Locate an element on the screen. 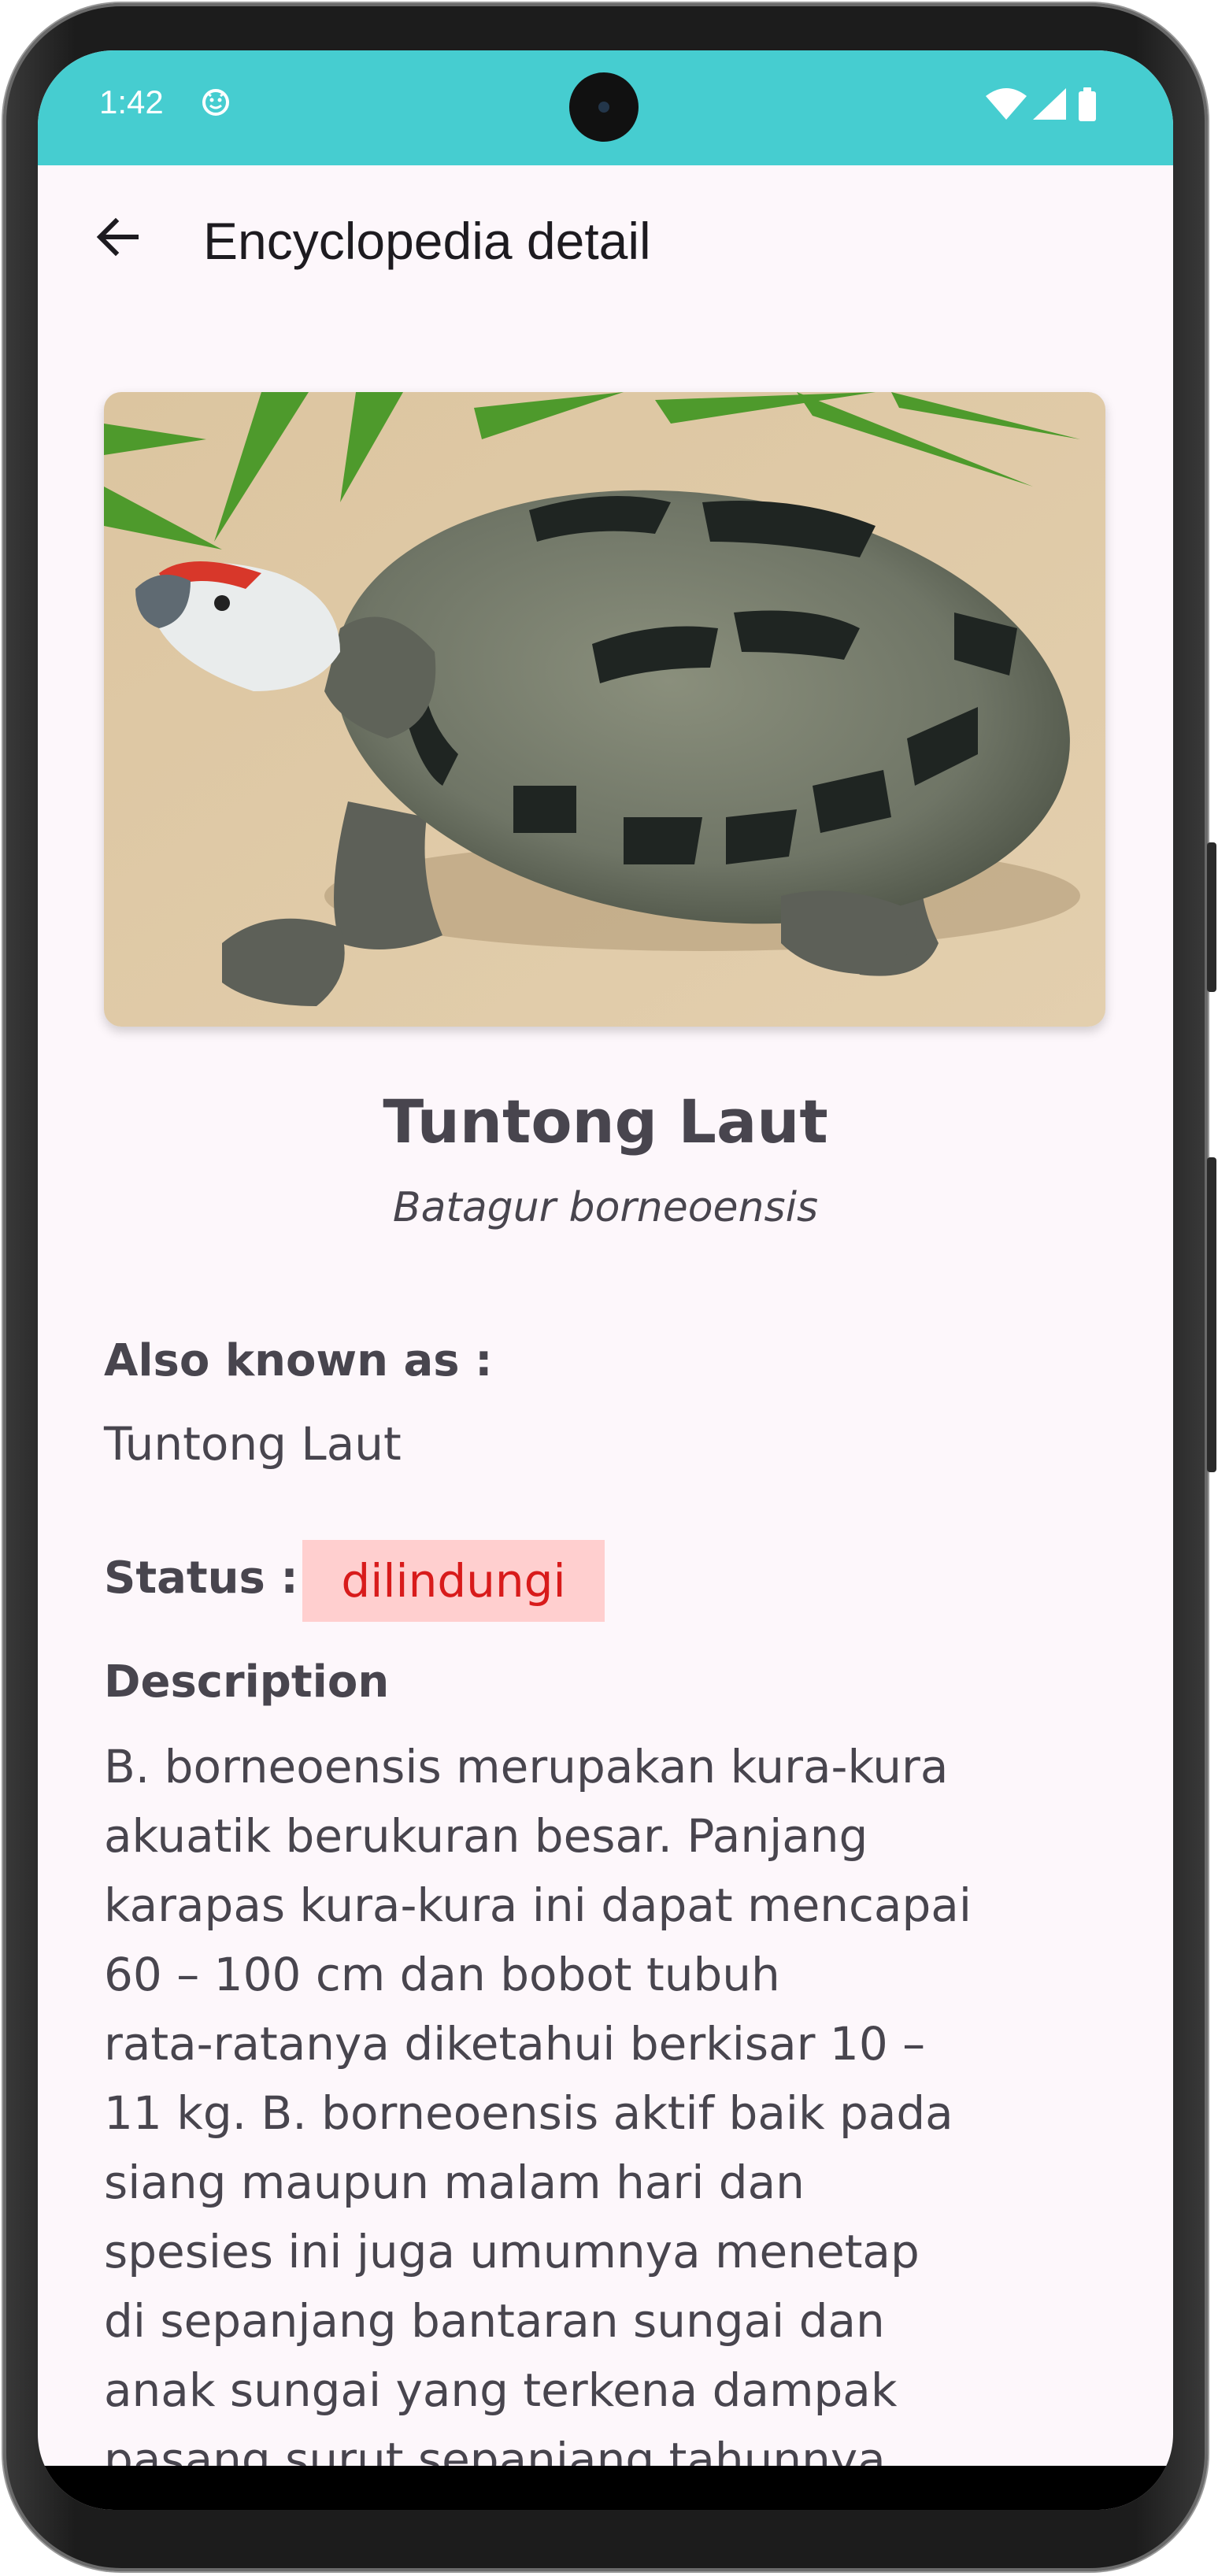  smiley-icon is located at coordinates (216, 102).